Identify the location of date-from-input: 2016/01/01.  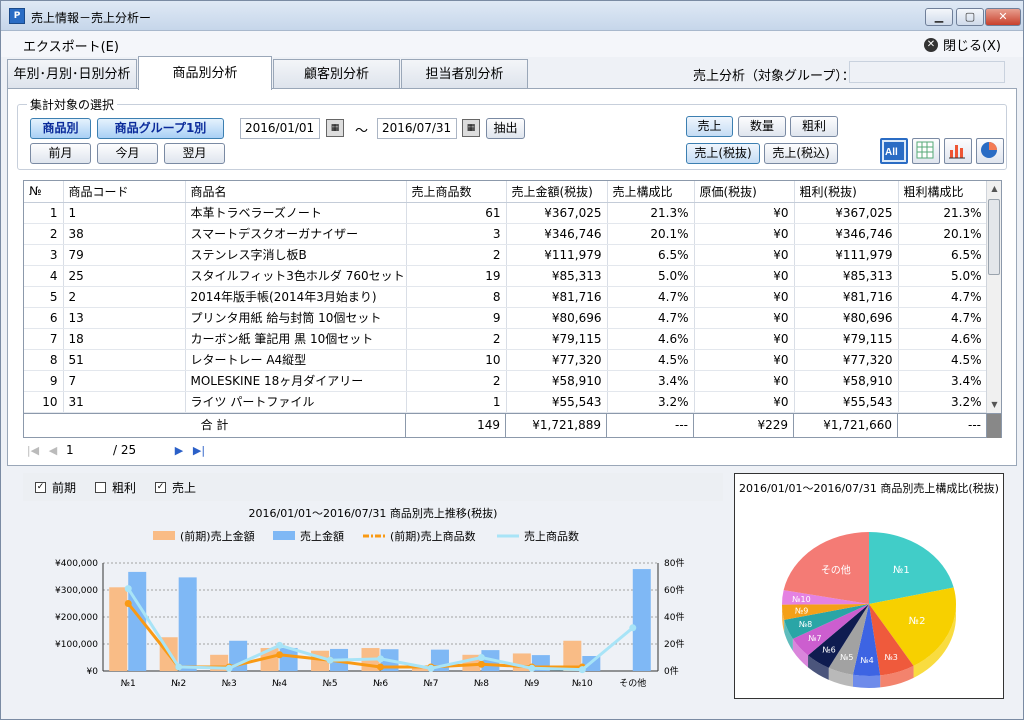
(280, 128).